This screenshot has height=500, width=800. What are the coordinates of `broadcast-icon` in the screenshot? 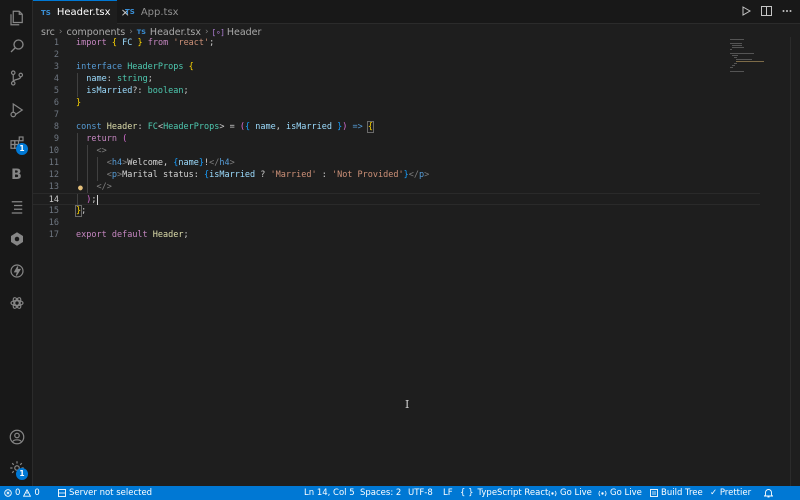 It's located at (602, 493).